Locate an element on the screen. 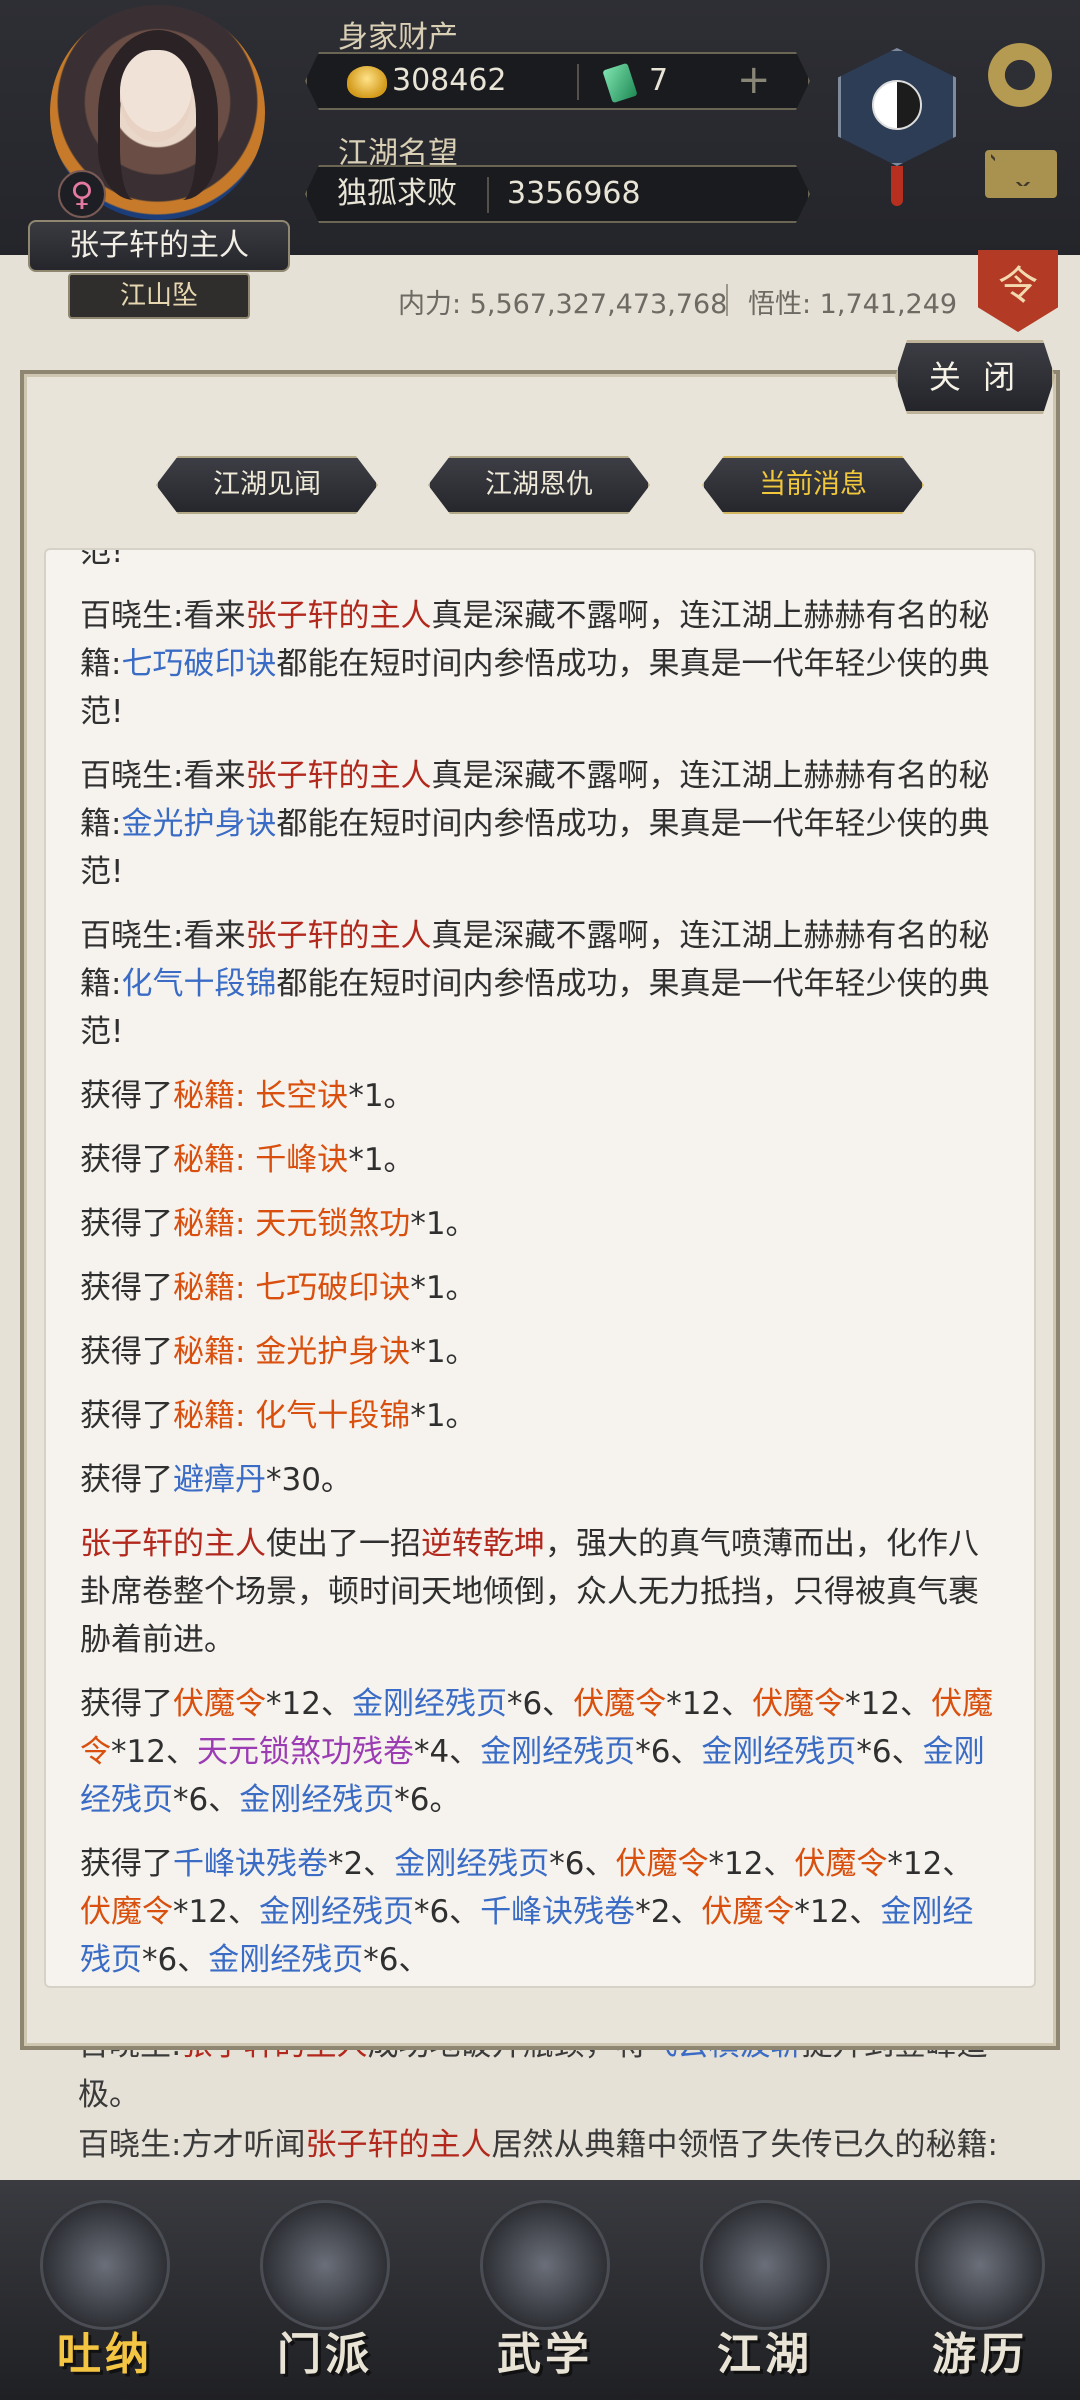  sect-icon is located at coordinates (325, 2265).